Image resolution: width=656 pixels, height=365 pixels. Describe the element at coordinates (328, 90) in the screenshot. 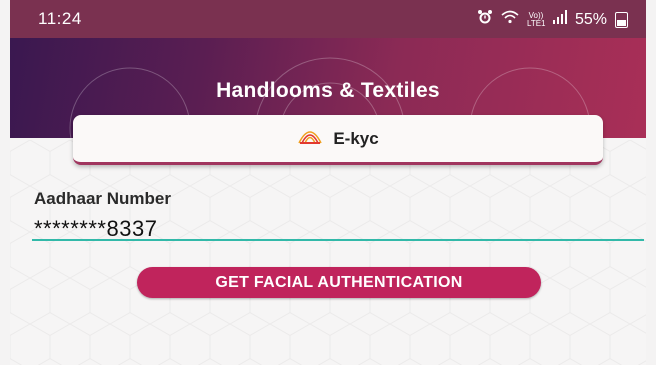

I see `page-title: Handlooms & Textiles` at that location.